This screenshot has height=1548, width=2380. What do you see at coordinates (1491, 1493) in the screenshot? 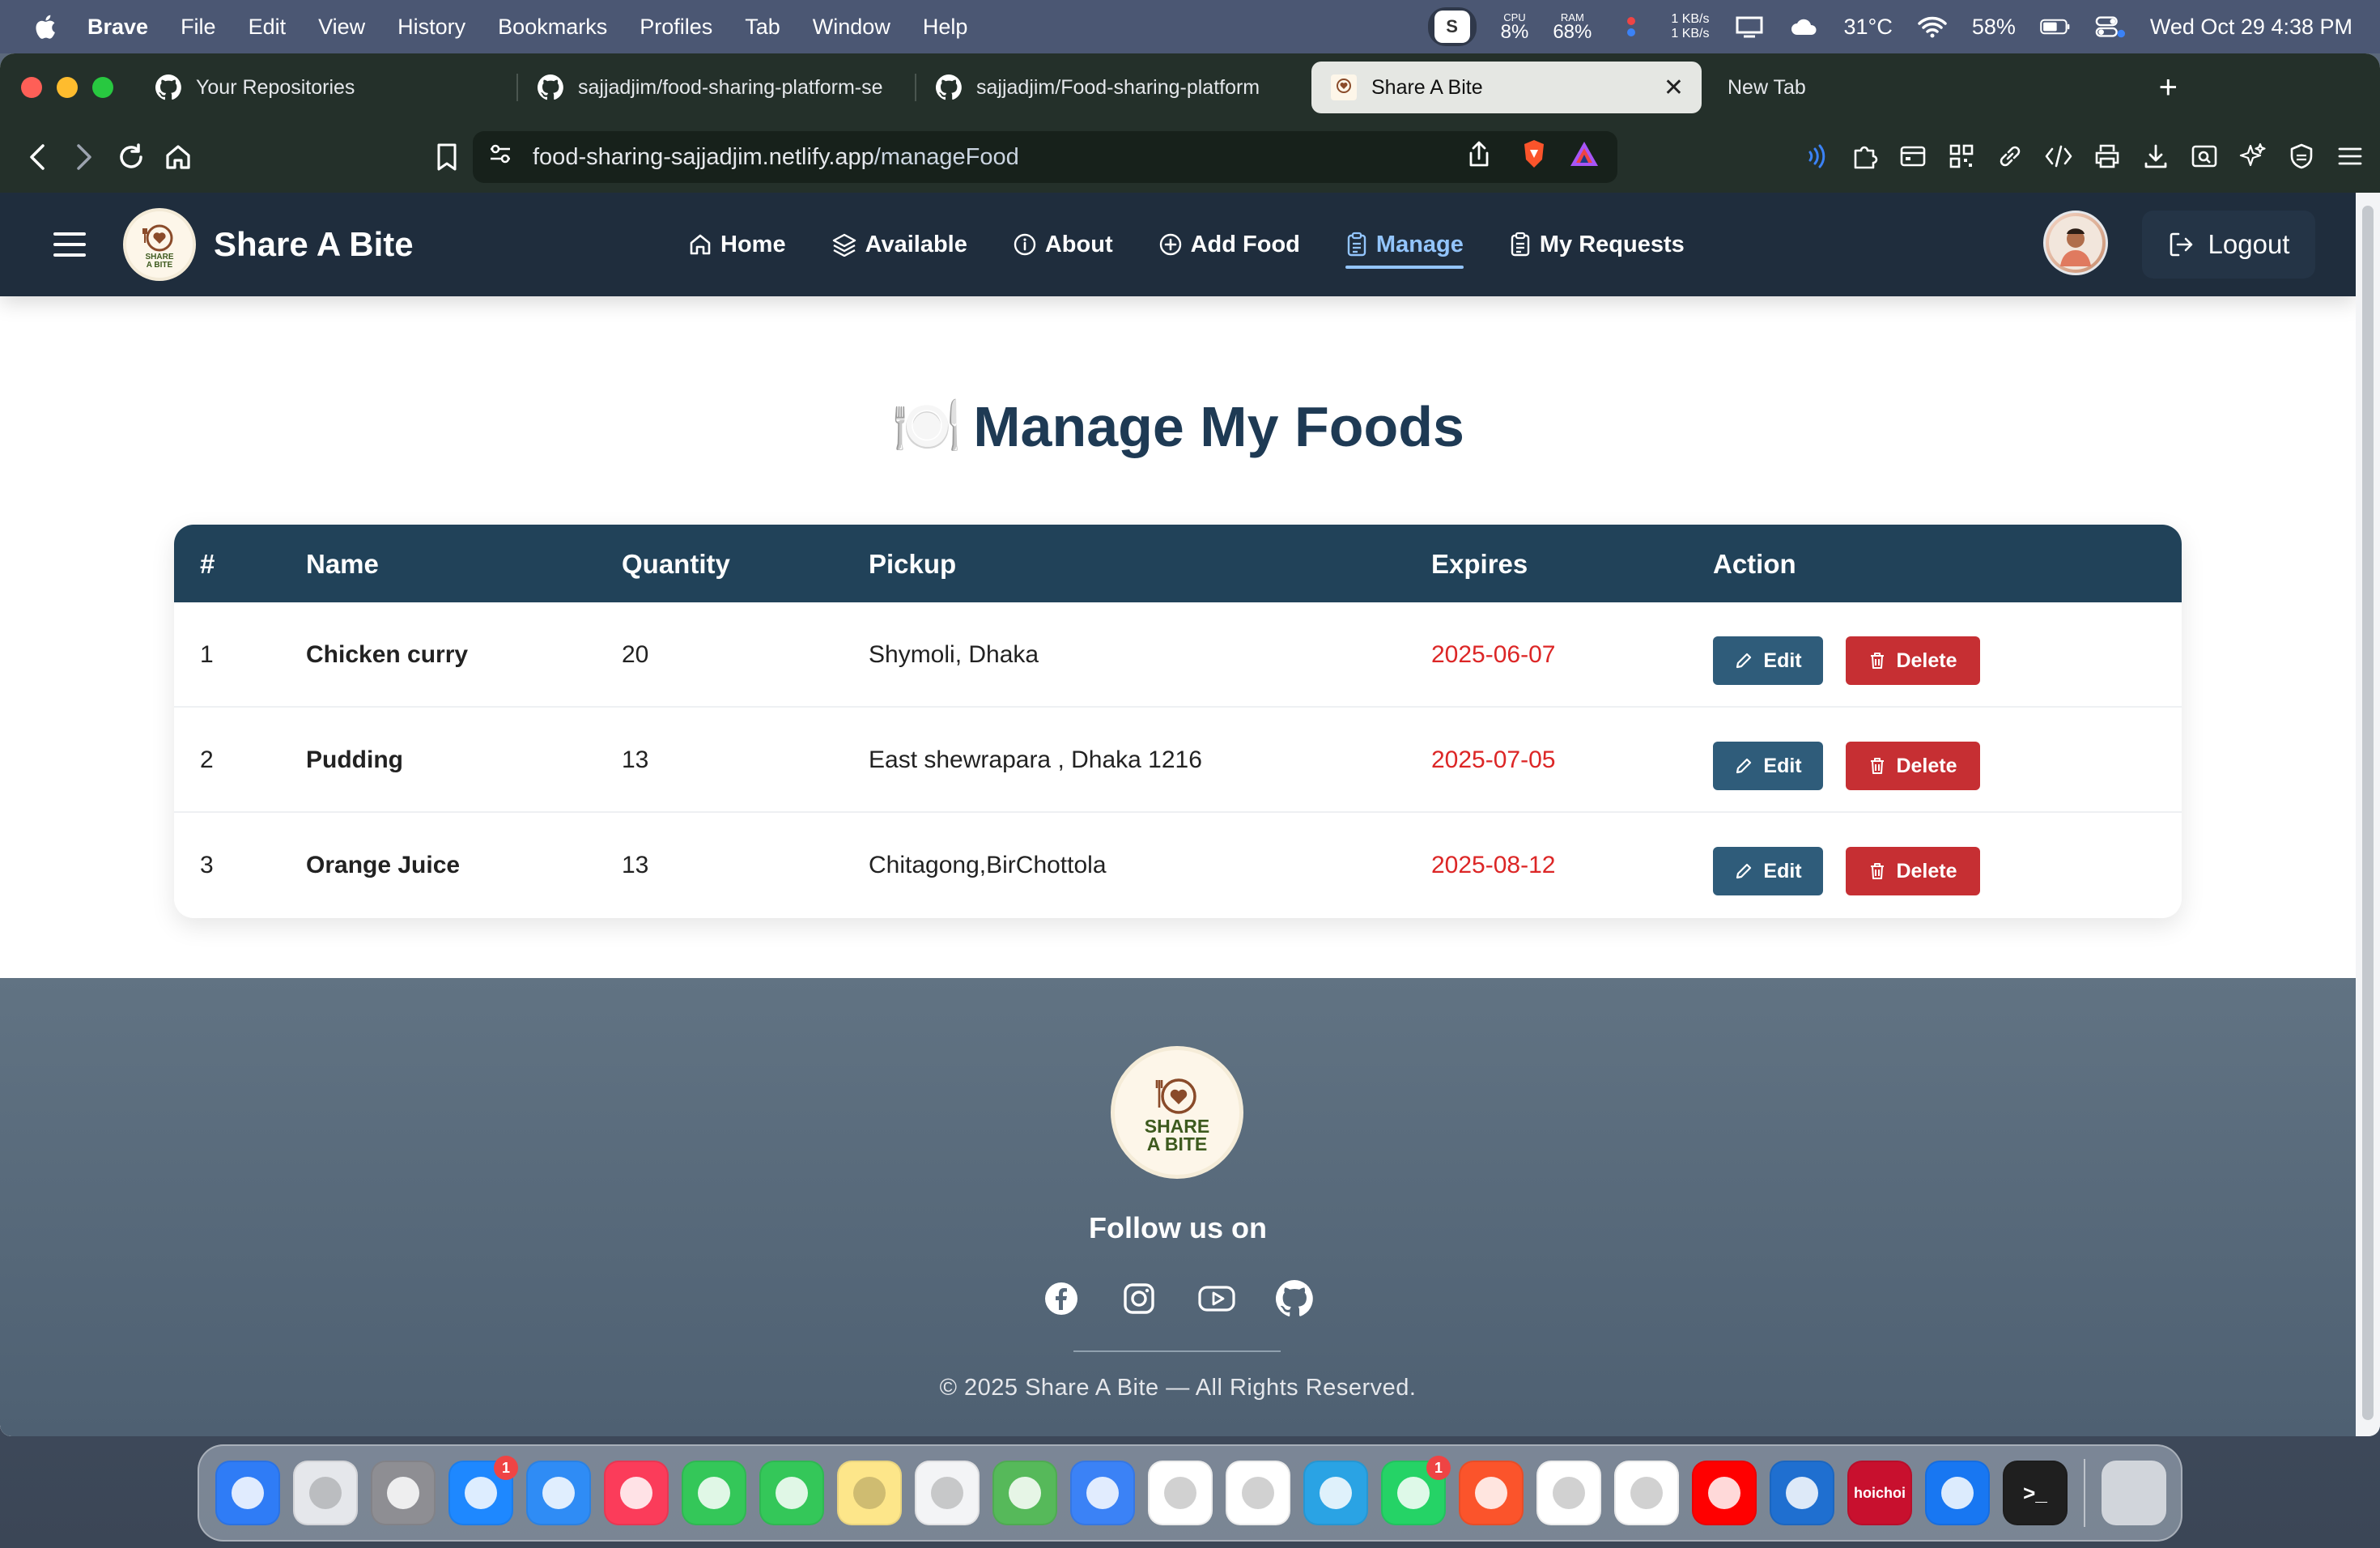
I see `dock-brave-icon` at bounding box center [1491, 1493].